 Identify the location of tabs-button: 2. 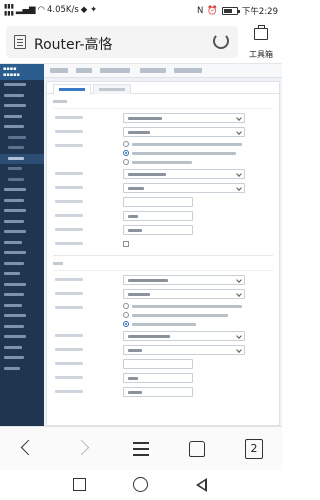
(254, 449).